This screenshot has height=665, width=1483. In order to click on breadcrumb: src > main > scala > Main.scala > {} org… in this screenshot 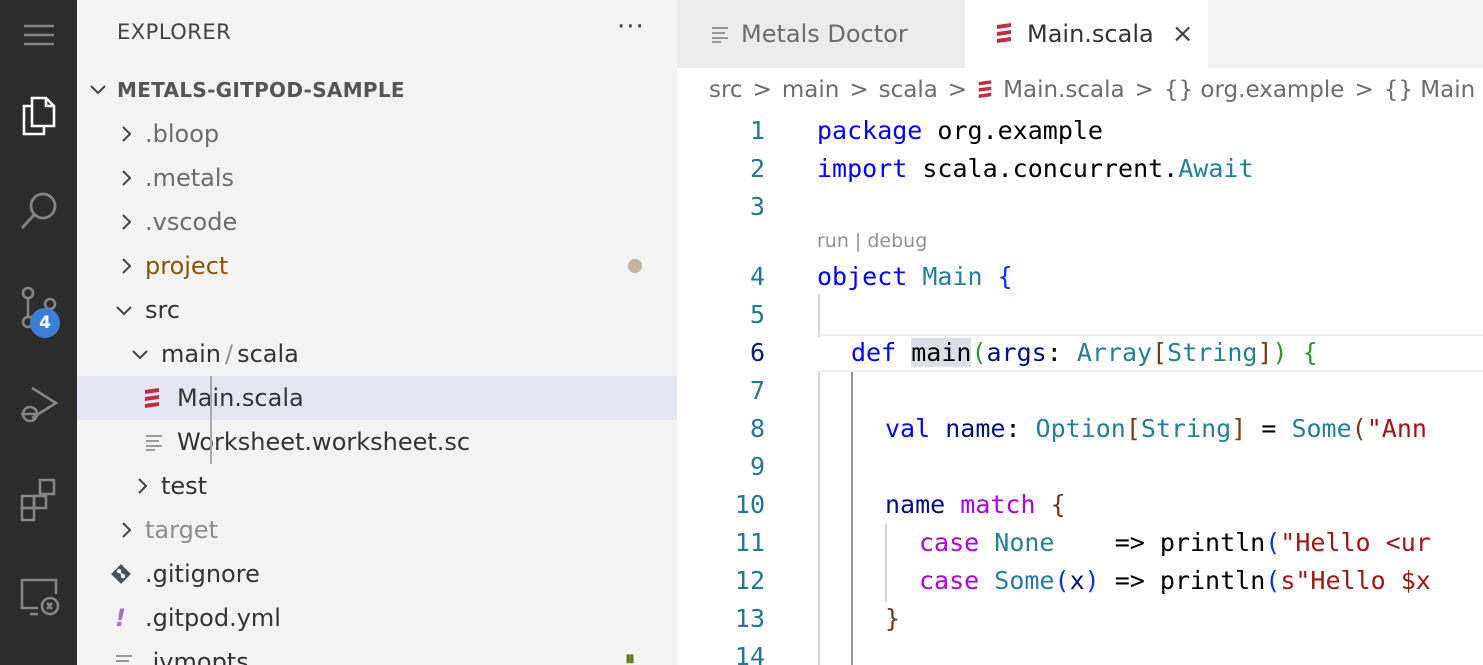, I will do `click(1080, 90)`.